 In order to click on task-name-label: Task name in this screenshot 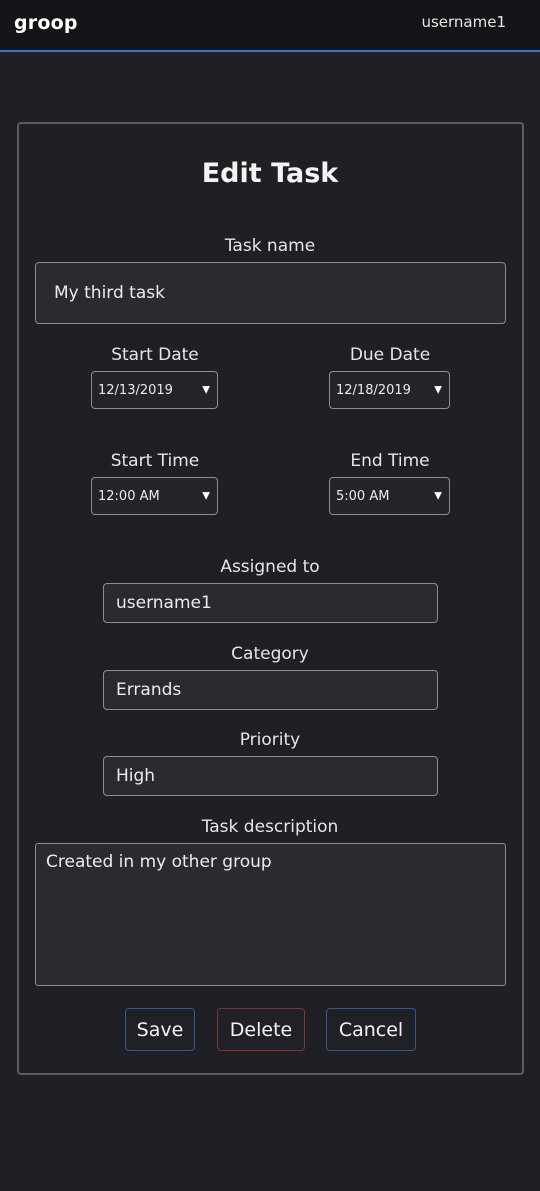, I will do `click(270, 246)`.